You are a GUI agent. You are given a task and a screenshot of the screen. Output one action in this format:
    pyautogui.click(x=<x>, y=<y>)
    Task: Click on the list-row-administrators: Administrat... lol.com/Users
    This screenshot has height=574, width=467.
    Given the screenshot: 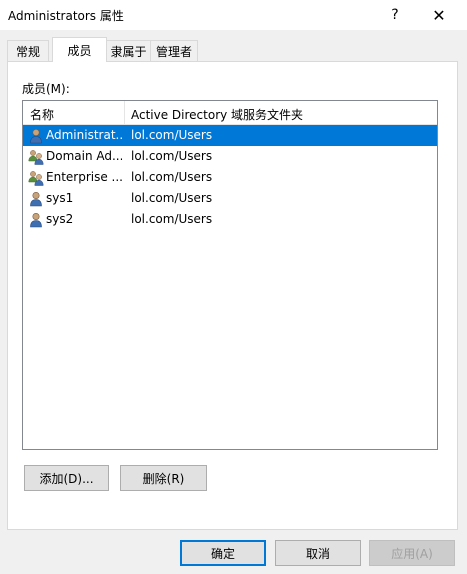 What is the action you would take?
    pyautogui.click(x=230, y=135)
    